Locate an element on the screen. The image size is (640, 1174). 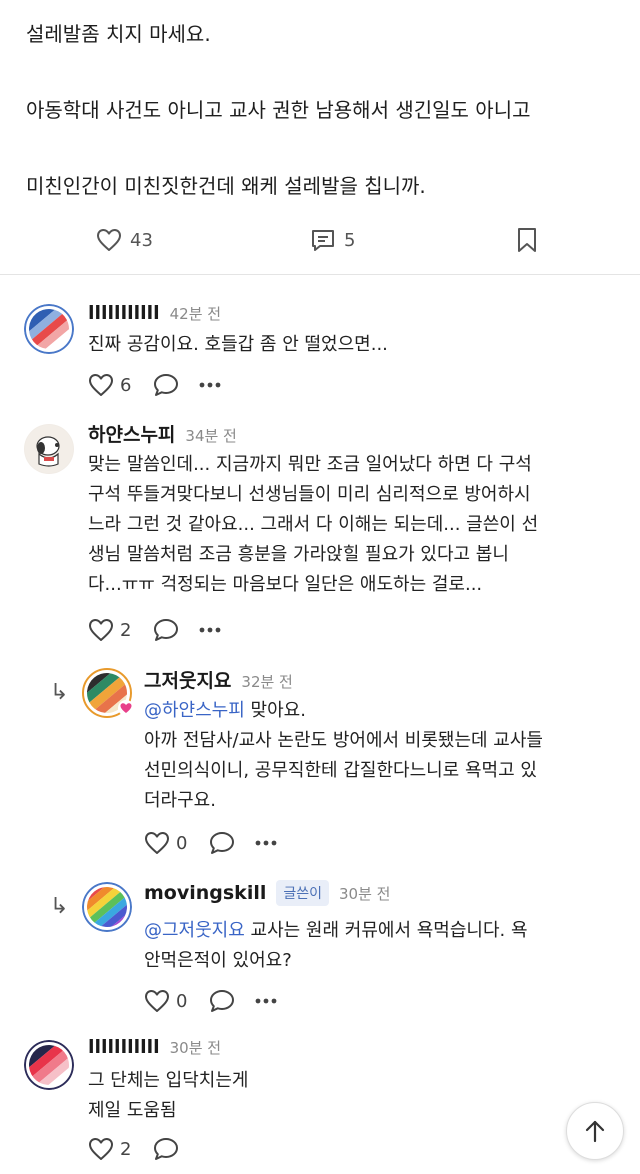
comment-header: 하얀스누피 34분 전 is located at coordinates (162, 433).